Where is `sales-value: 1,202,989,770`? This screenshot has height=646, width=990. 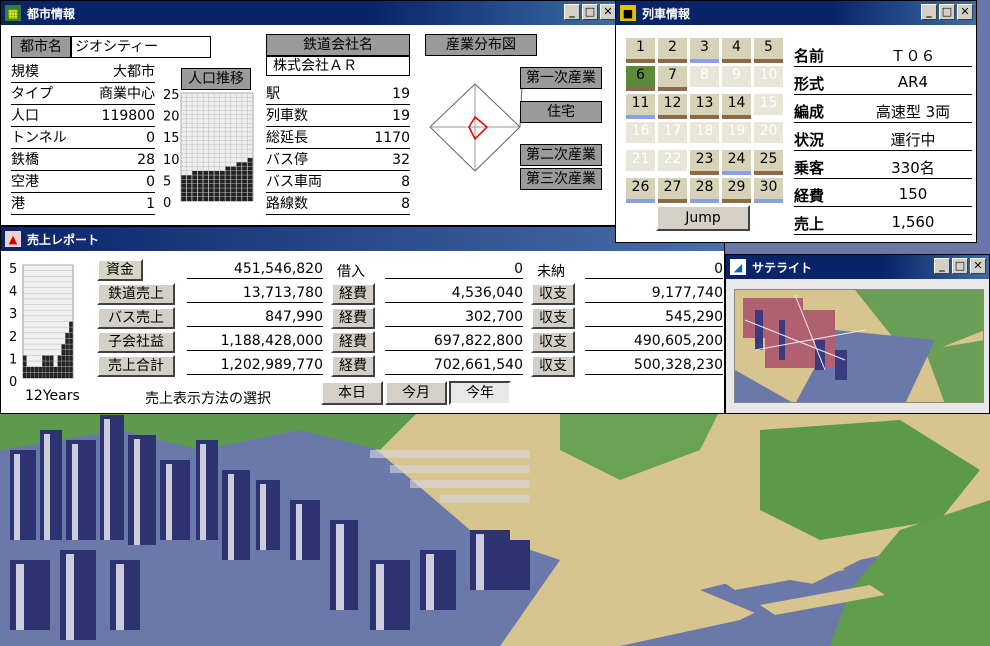
sales-value: 1,202,989,770 is located at coordinates (255, 365).